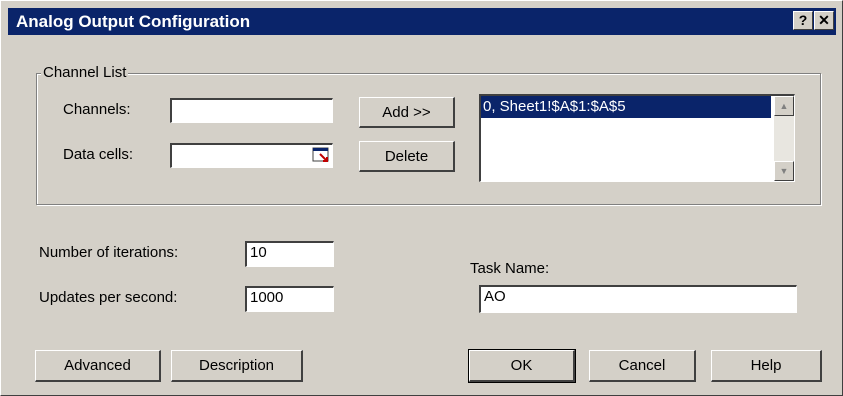  I want to click on list-item: 0, Sheet1!$A$1:$A$5, so click(626, 107).